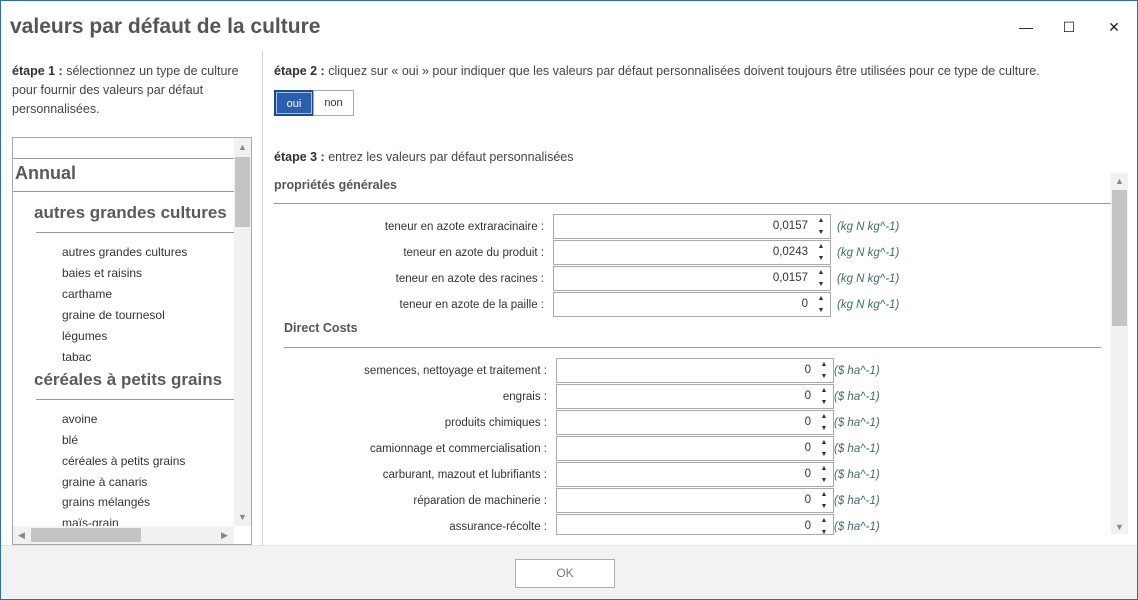  Describe the element at coordinates (123, 461) in the screenshot. I see `tree-item: céréales à petits grains` at that location.